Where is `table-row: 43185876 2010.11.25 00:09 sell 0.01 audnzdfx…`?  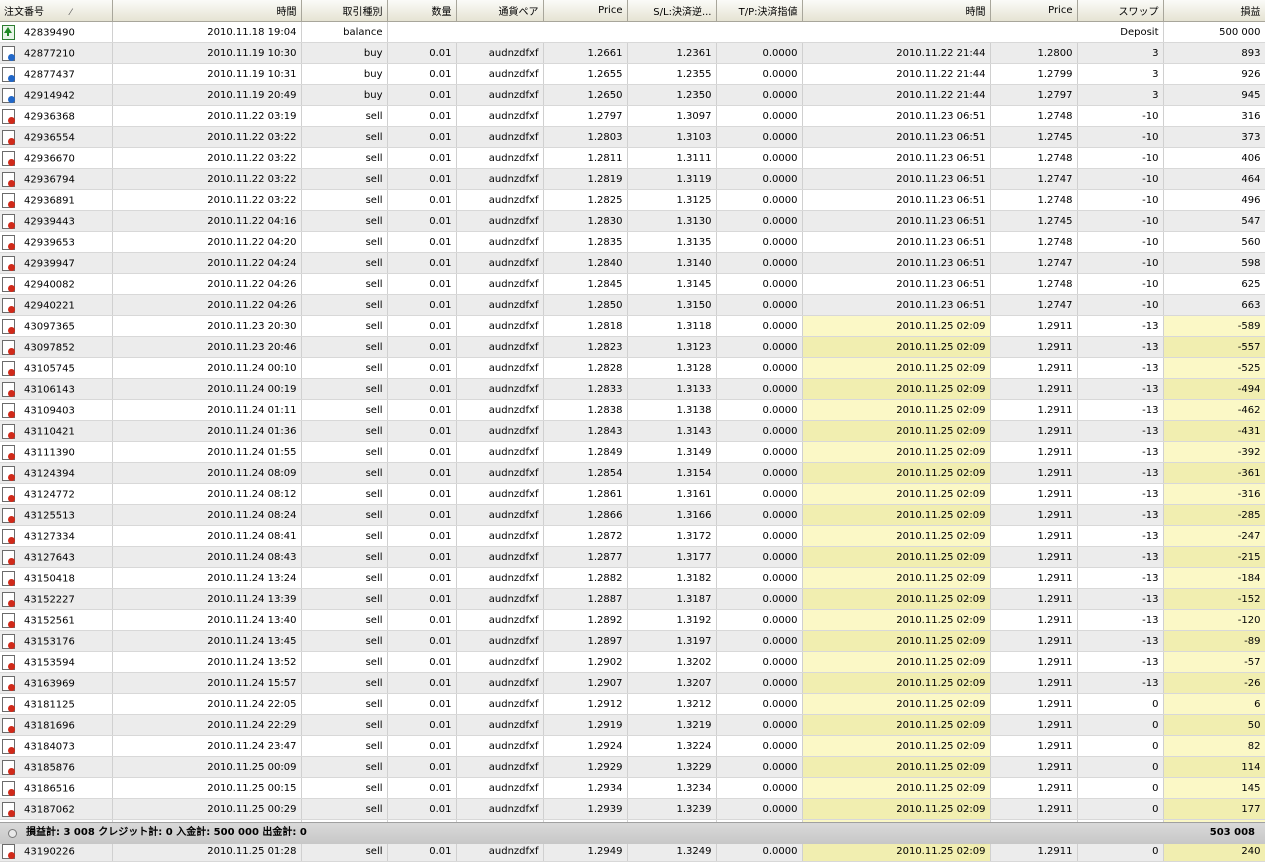
table-row: 43185876 2010.11.25 00:09 sell 0.01 audnzdfx… is located at coordinates (632, 767).